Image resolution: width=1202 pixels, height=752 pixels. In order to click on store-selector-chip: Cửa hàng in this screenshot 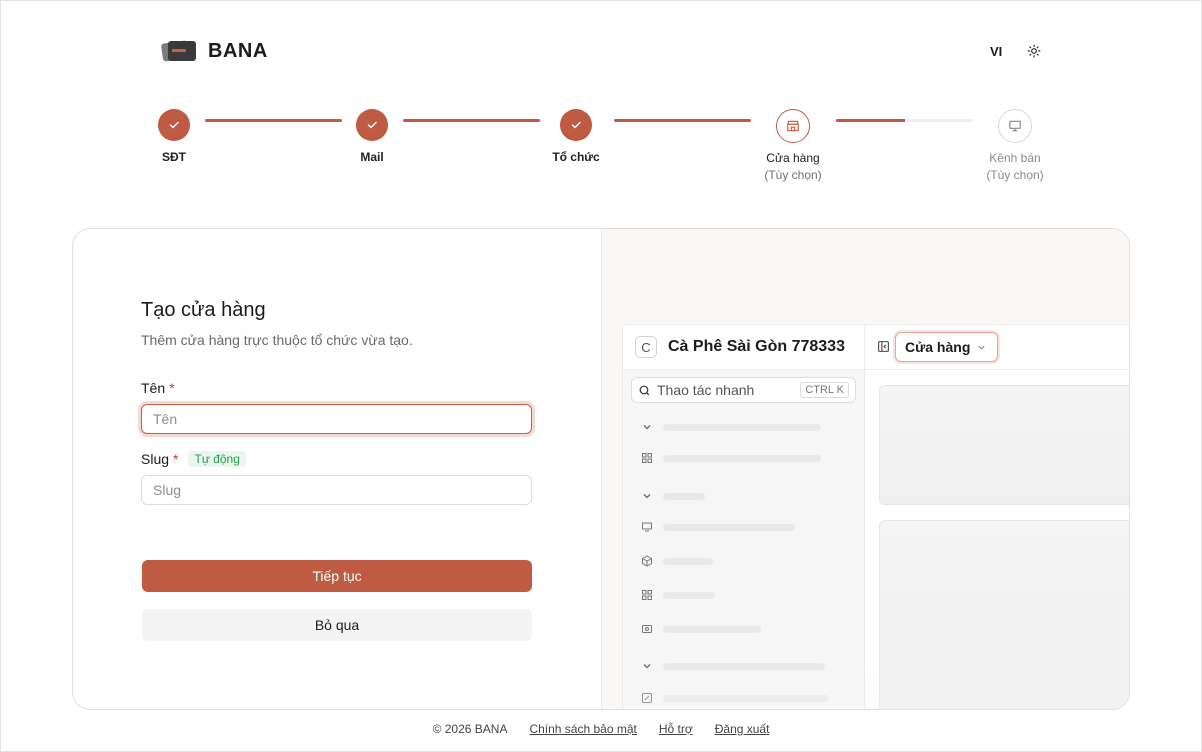, I will do `click(947, 347)`.